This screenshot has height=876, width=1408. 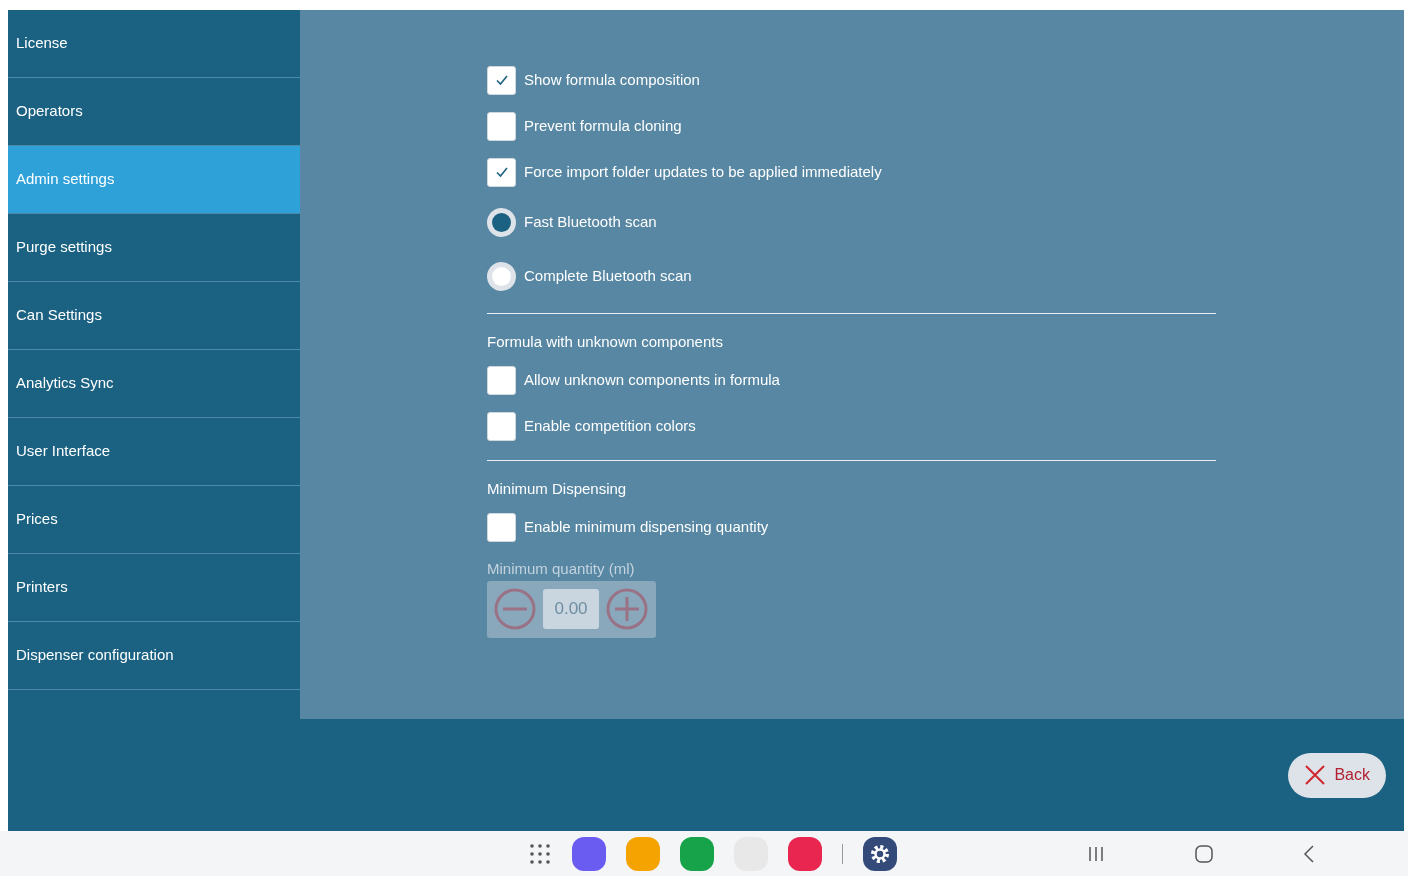 I want to click on checkbox-label: Enable minimum dispensing quantity, so click(x=646, y=526).